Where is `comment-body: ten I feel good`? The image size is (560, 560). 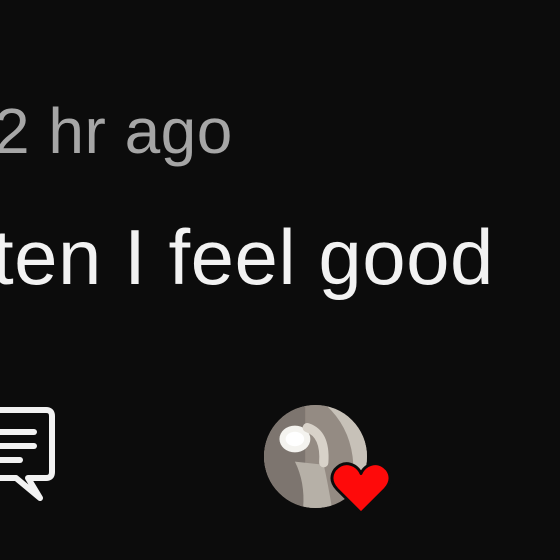
comment-body: ten I feel good is located at coordinates (247, 257).